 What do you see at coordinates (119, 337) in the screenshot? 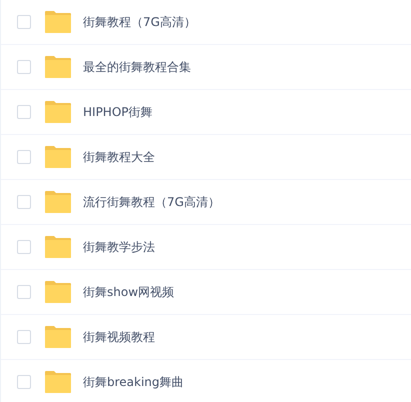
I see `folder-name: 街舞视频教程` at bounding box center [119, 337].